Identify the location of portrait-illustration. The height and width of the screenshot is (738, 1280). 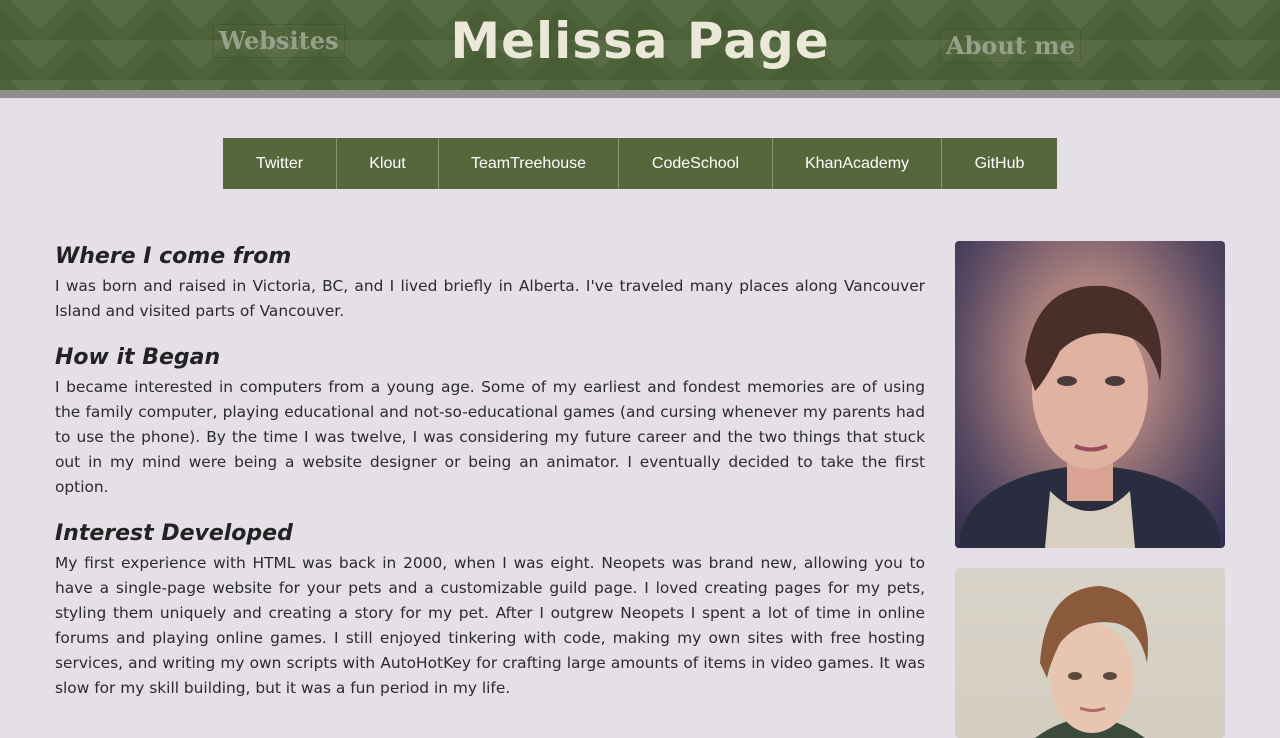
(1090, 416).